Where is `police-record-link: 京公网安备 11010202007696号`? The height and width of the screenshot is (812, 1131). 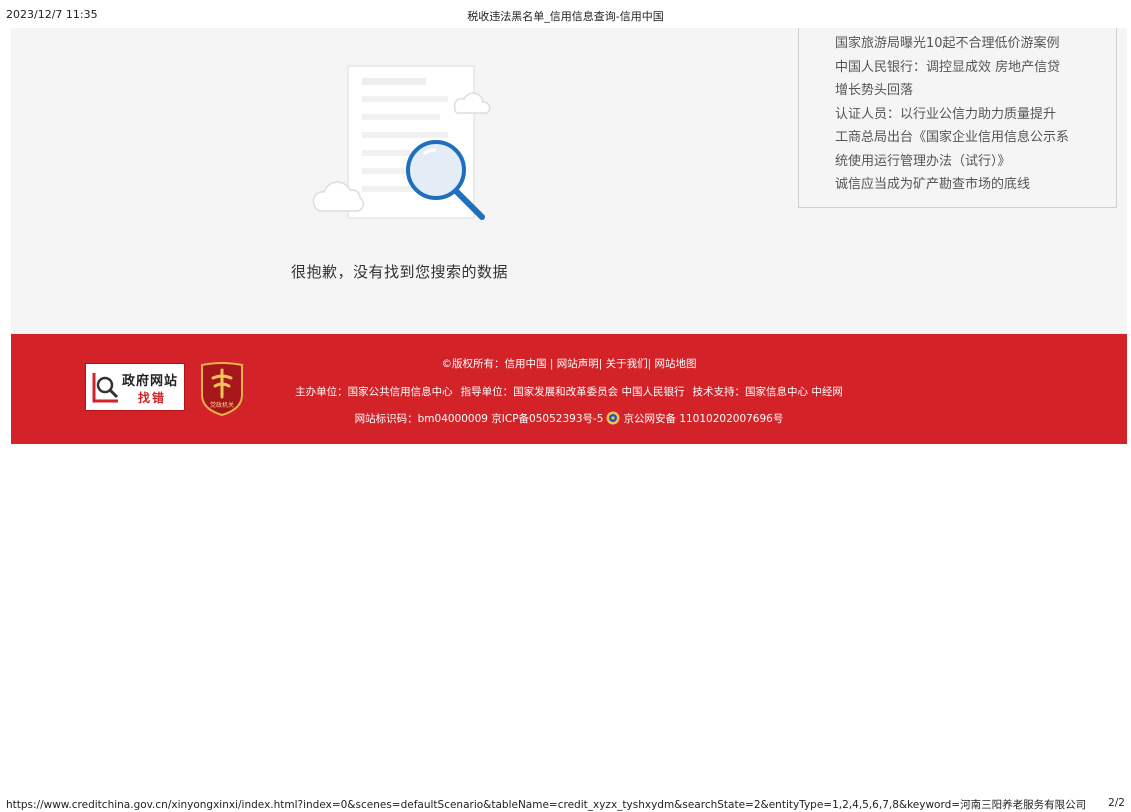 police-record-link: 京公网安备 11010202007696号 is located at coordinates (703, 419).